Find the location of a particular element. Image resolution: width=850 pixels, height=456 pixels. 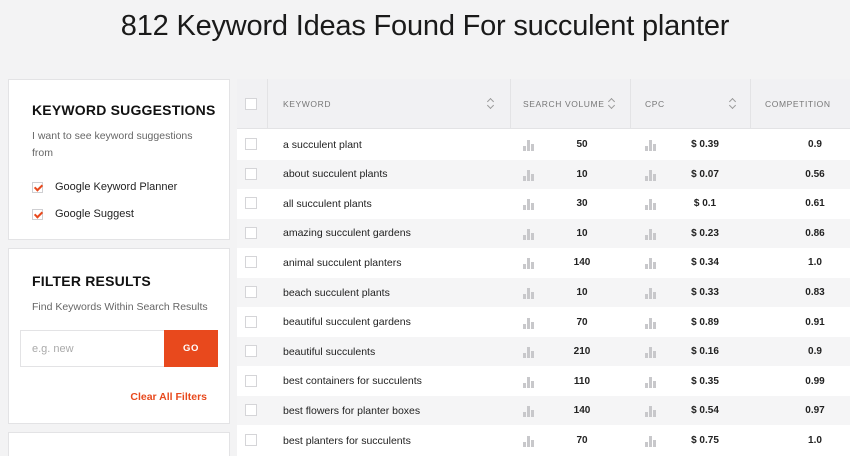

keyword-cell: beach succulent plants is located at coordinates (336, 292).